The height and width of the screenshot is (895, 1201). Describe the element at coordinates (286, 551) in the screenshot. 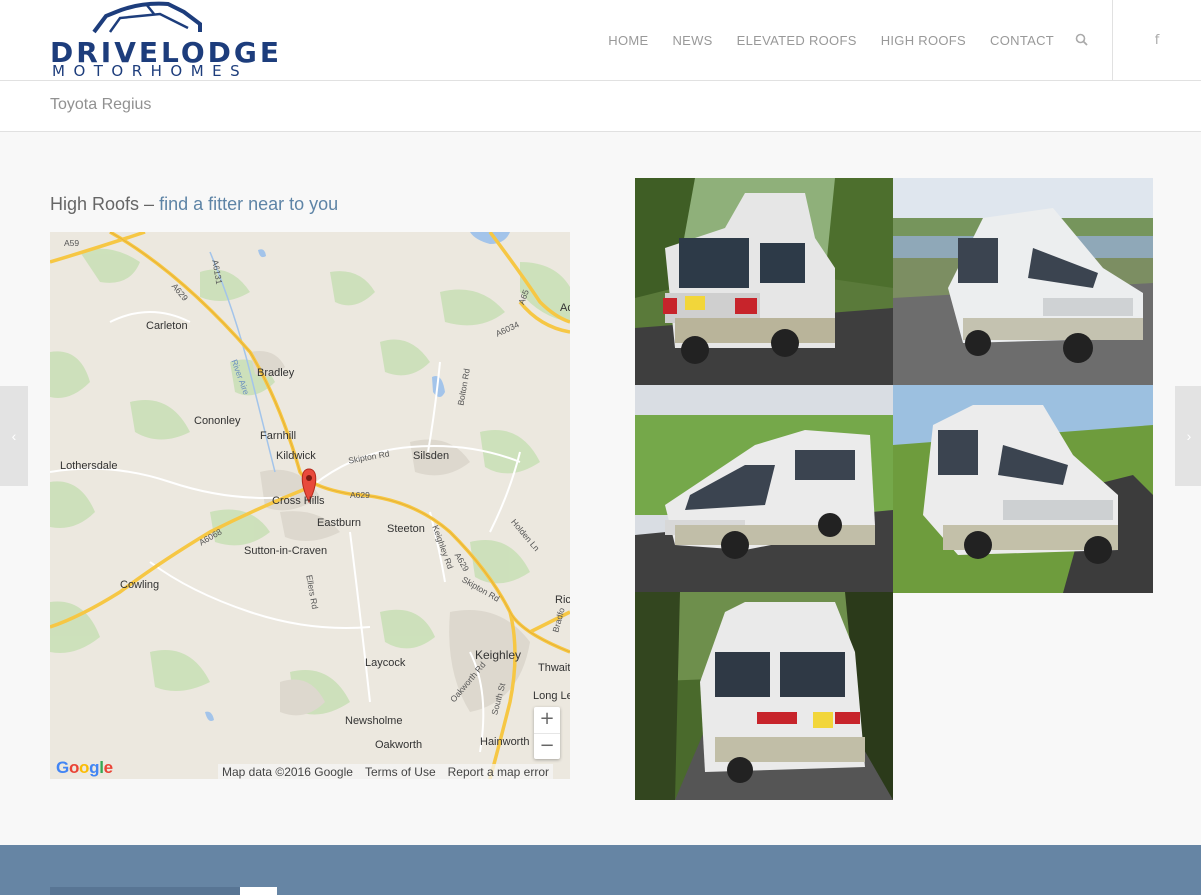

I see `map-label-sutton-in-craven: Sutton-in-Craven` at that location.